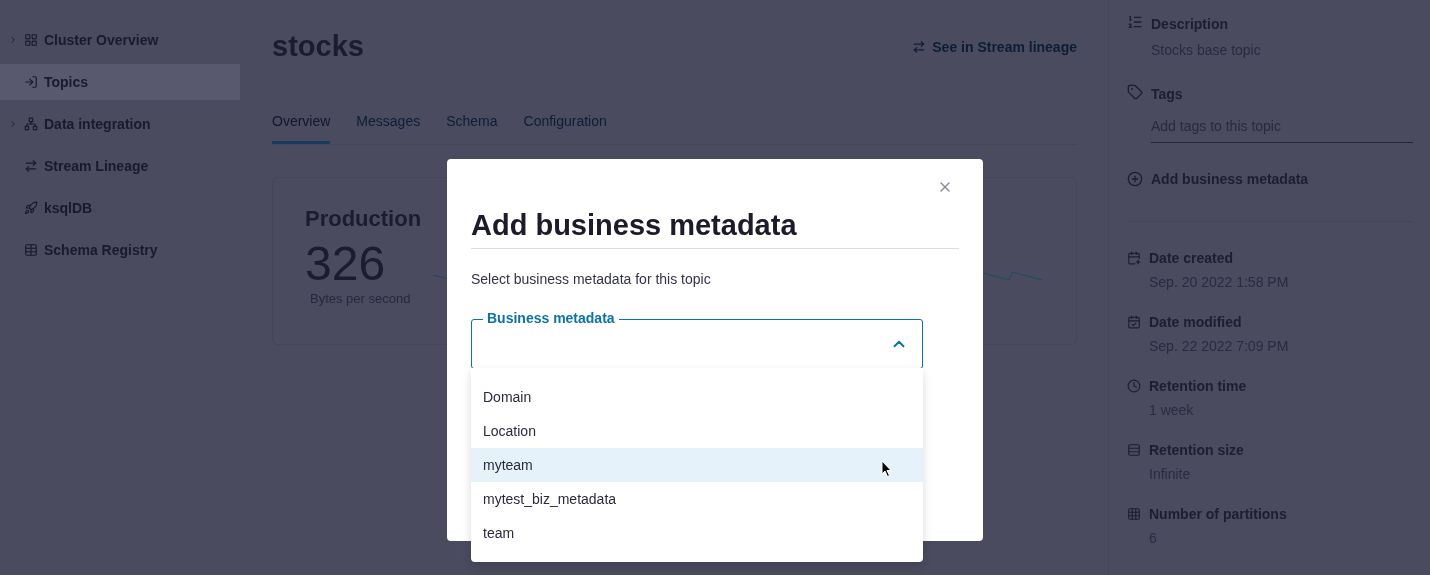  Describe the element at coordinates (994, 46) in the screenshot. I see `lineage-link: See in Stream lineage` at that location.